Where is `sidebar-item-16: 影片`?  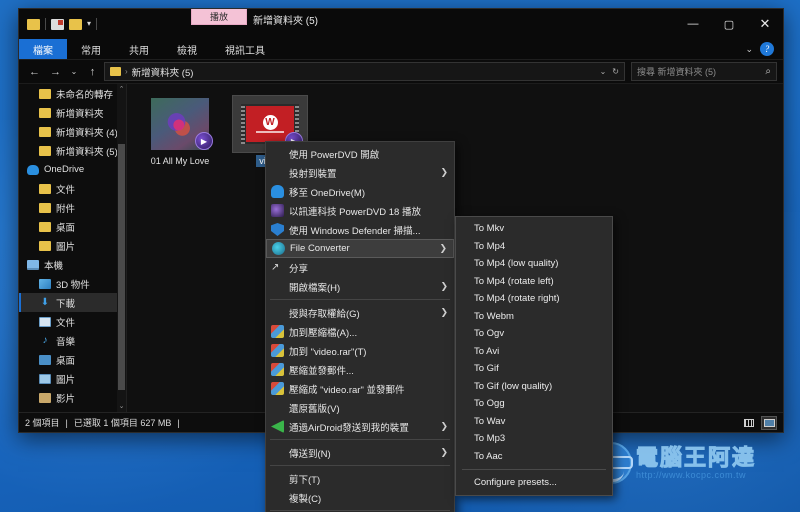
sidebar-item-16: 影片 is located at coordinates (72, 397).